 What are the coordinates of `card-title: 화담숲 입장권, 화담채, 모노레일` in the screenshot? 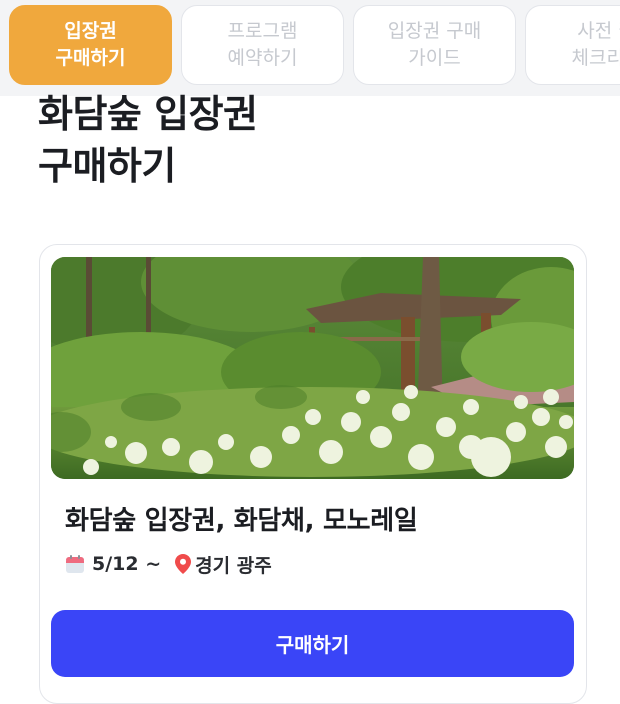 It's located at (241, 521).